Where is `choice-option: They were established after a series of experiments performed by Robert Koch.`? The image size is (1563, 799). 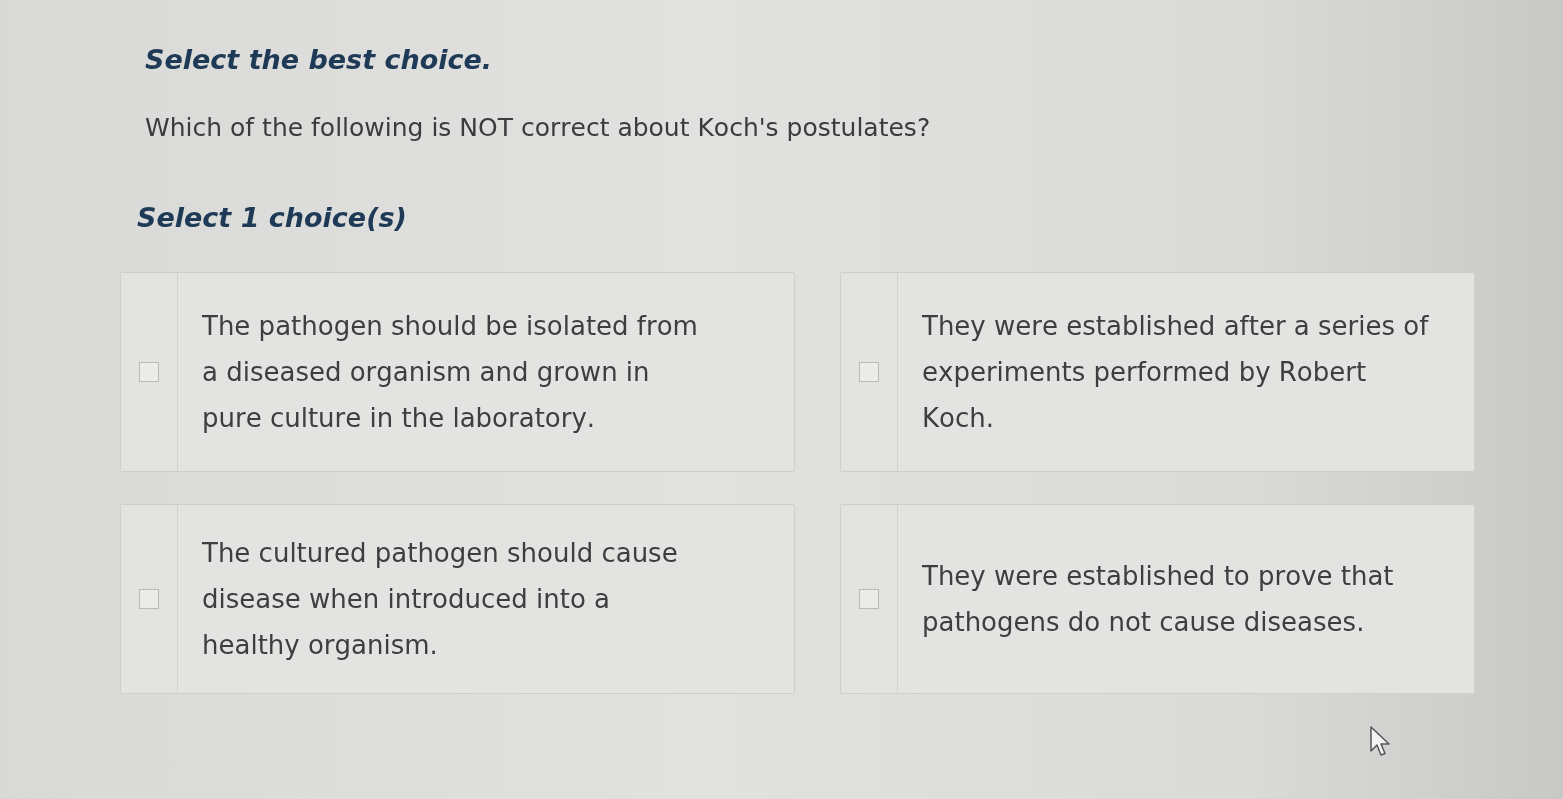 choice-option: They were established after a series of experiments performed by Robert Koch. is located at coordinates (1157, 372).